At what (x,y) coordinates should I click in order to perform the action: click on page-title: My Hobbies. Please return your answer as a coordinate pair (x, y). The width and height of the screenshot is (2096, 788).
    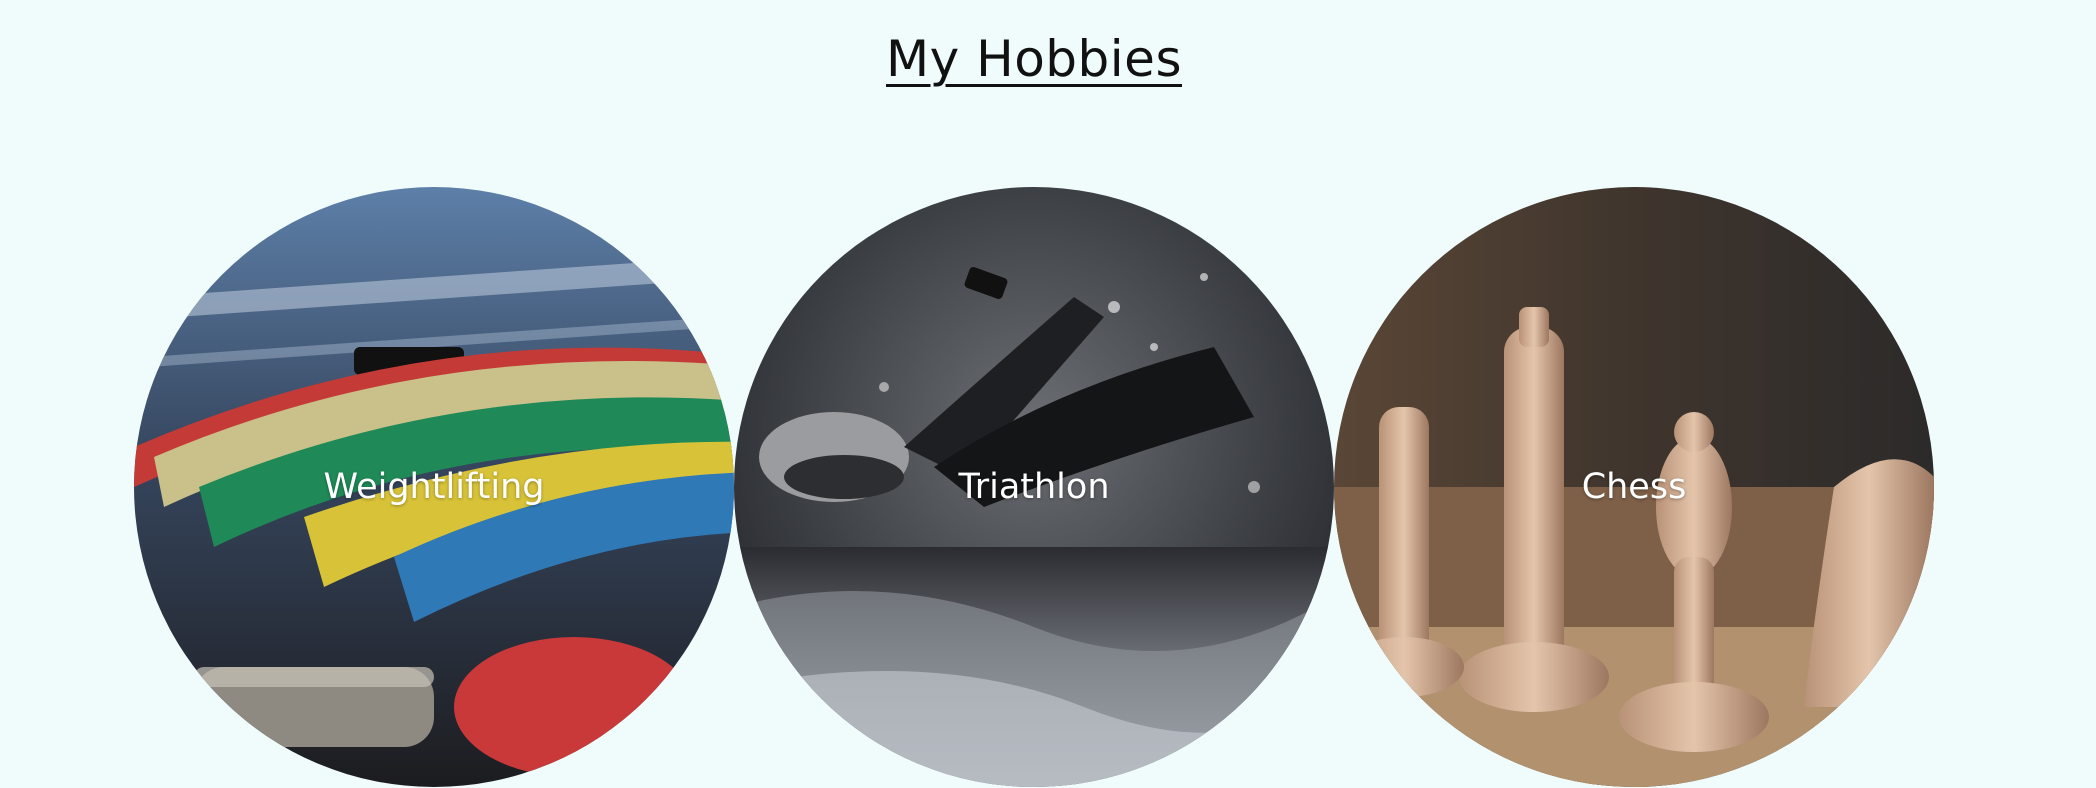
    Looking at the image, I should click on (1034, 59).